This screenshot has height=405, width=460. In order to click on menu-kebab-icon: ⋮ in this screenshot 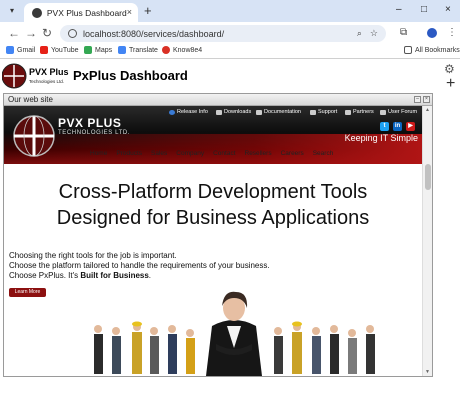, I will do `click(452, 33)`.